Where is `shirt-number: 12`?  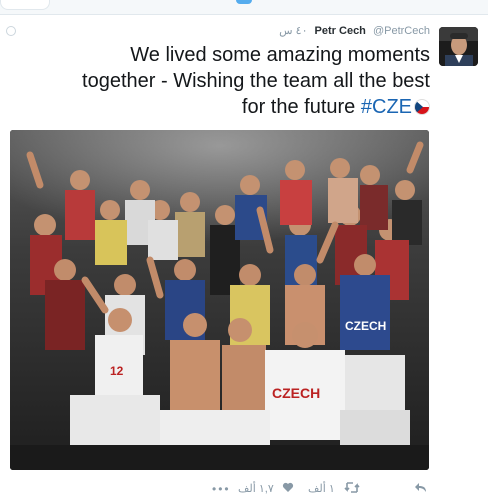 shirt-number: 12 is located at coordinates (117, 371).